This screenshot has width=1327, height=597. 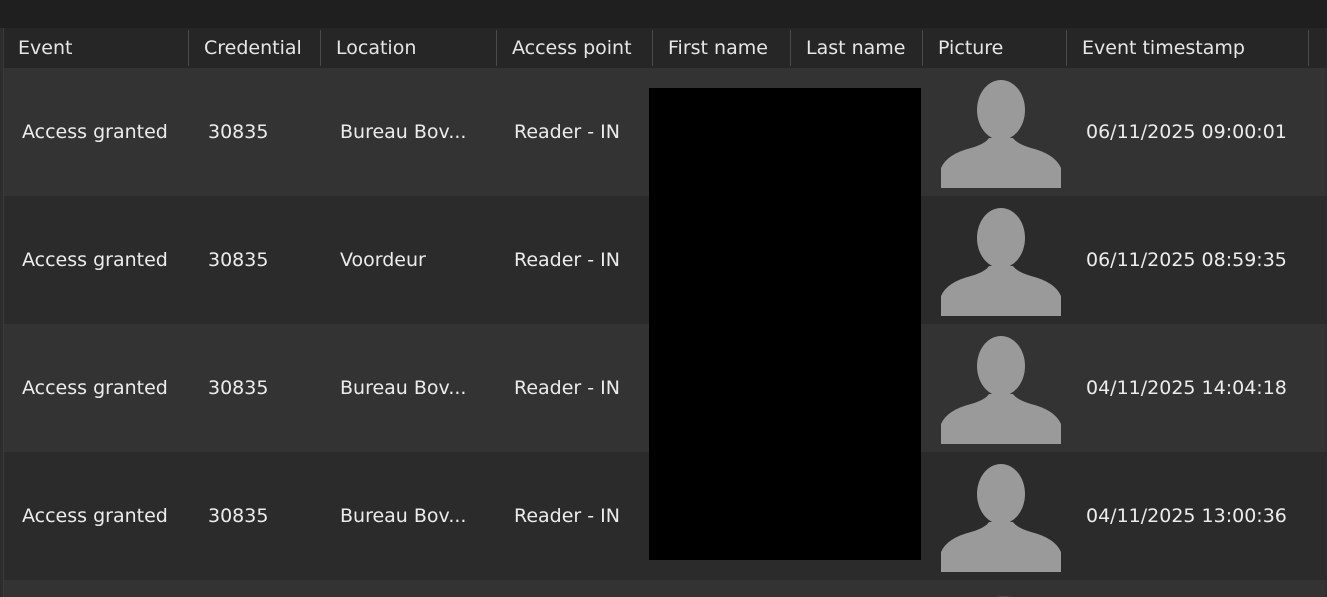 I want to click on column-header-location: Location, so click(x=409, y=48).